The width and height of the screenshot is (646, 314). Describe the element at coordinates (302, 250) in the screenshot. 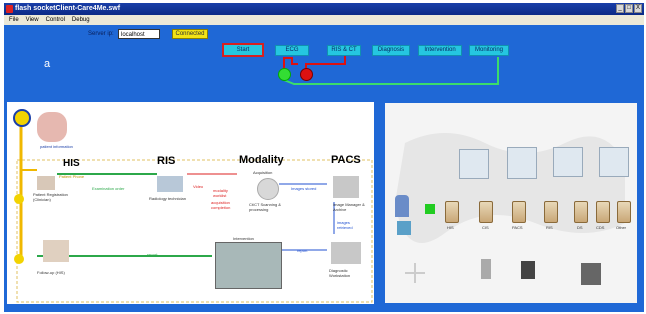

I see `report-right-label: report` at that location.